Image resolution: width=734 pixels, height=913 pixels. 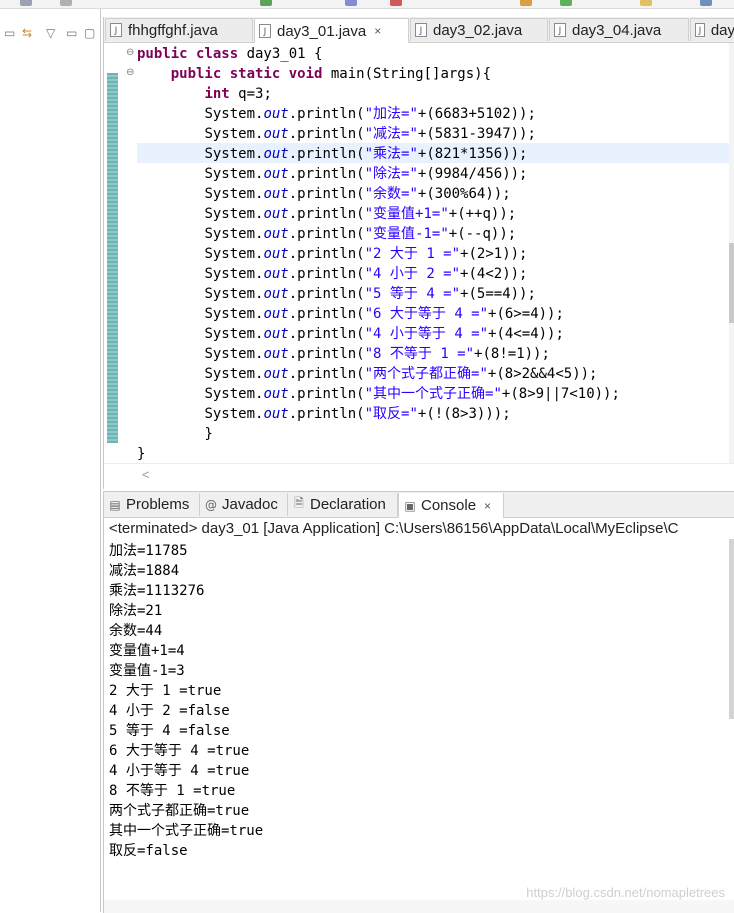 I want to click on code-token: int, so click(x=221, y=94).